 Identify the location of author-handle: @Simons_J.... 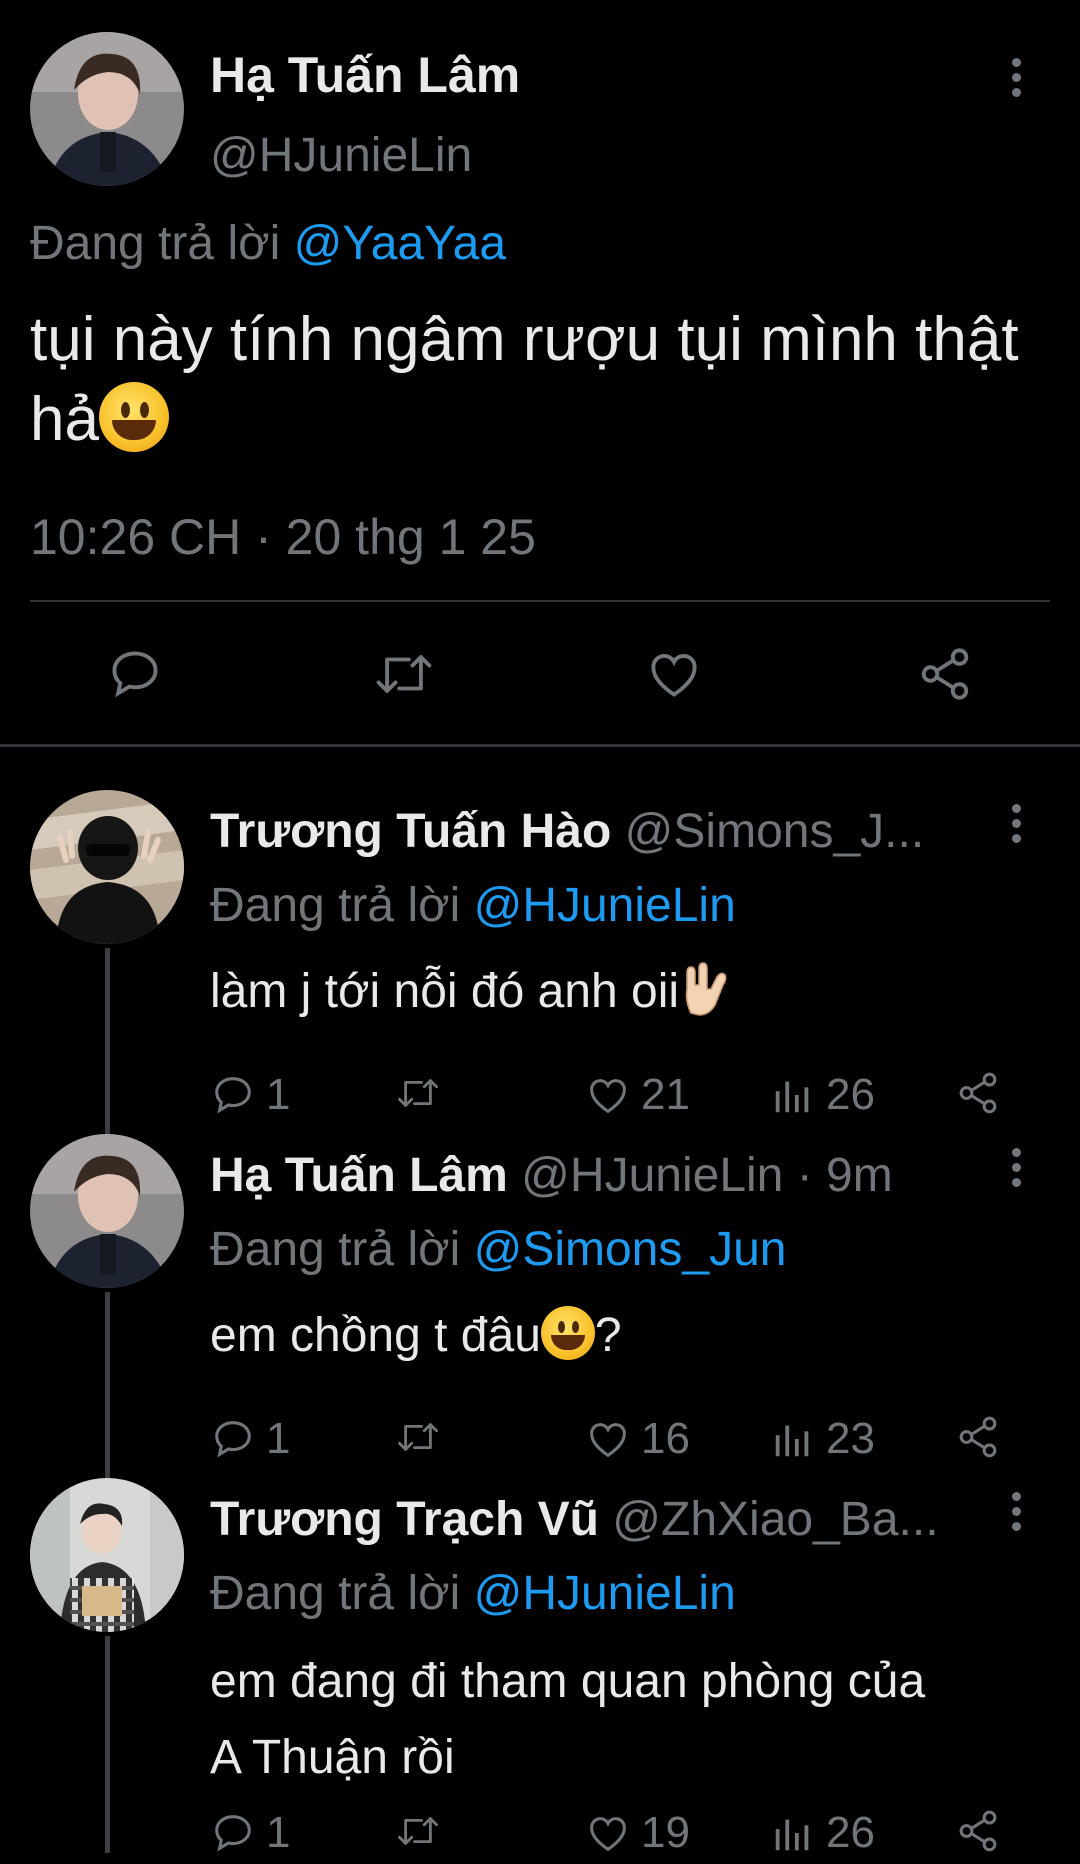
(774, 831).